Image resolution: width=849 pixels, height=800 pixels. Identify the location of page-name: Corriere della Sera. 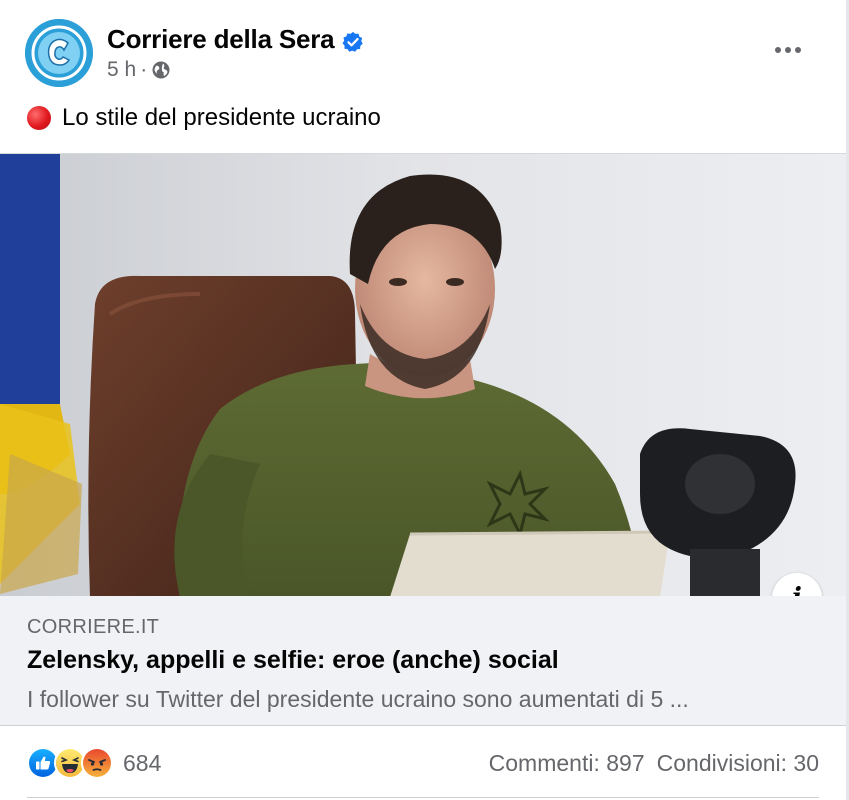
(221, 39).